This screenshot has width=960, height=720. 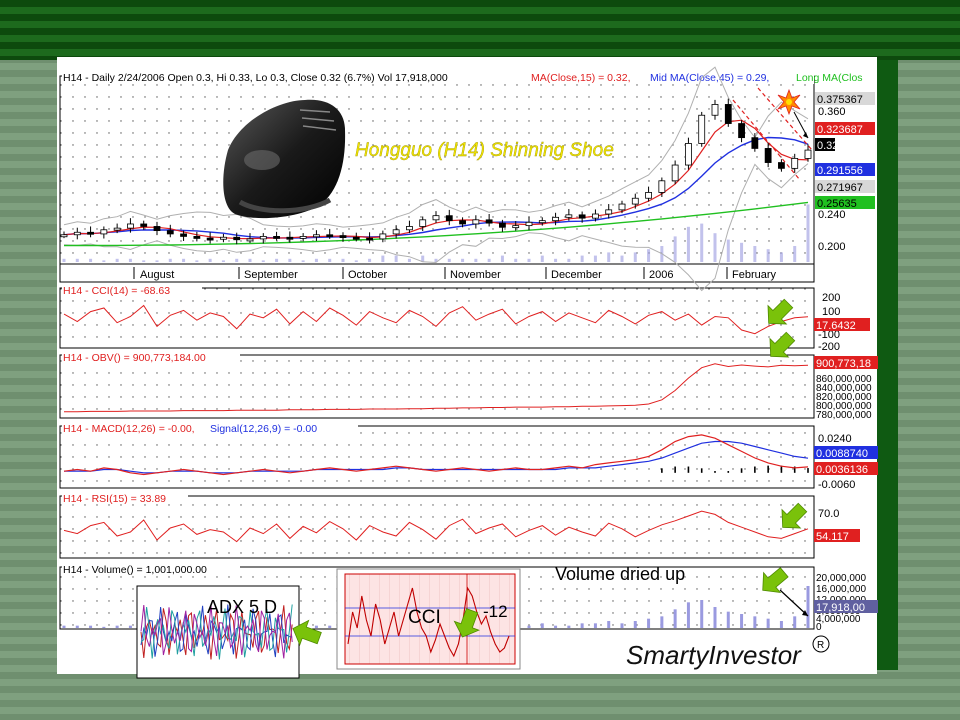 I want to click on price-badge-text: 0.25635, so click(x=837, y=204).